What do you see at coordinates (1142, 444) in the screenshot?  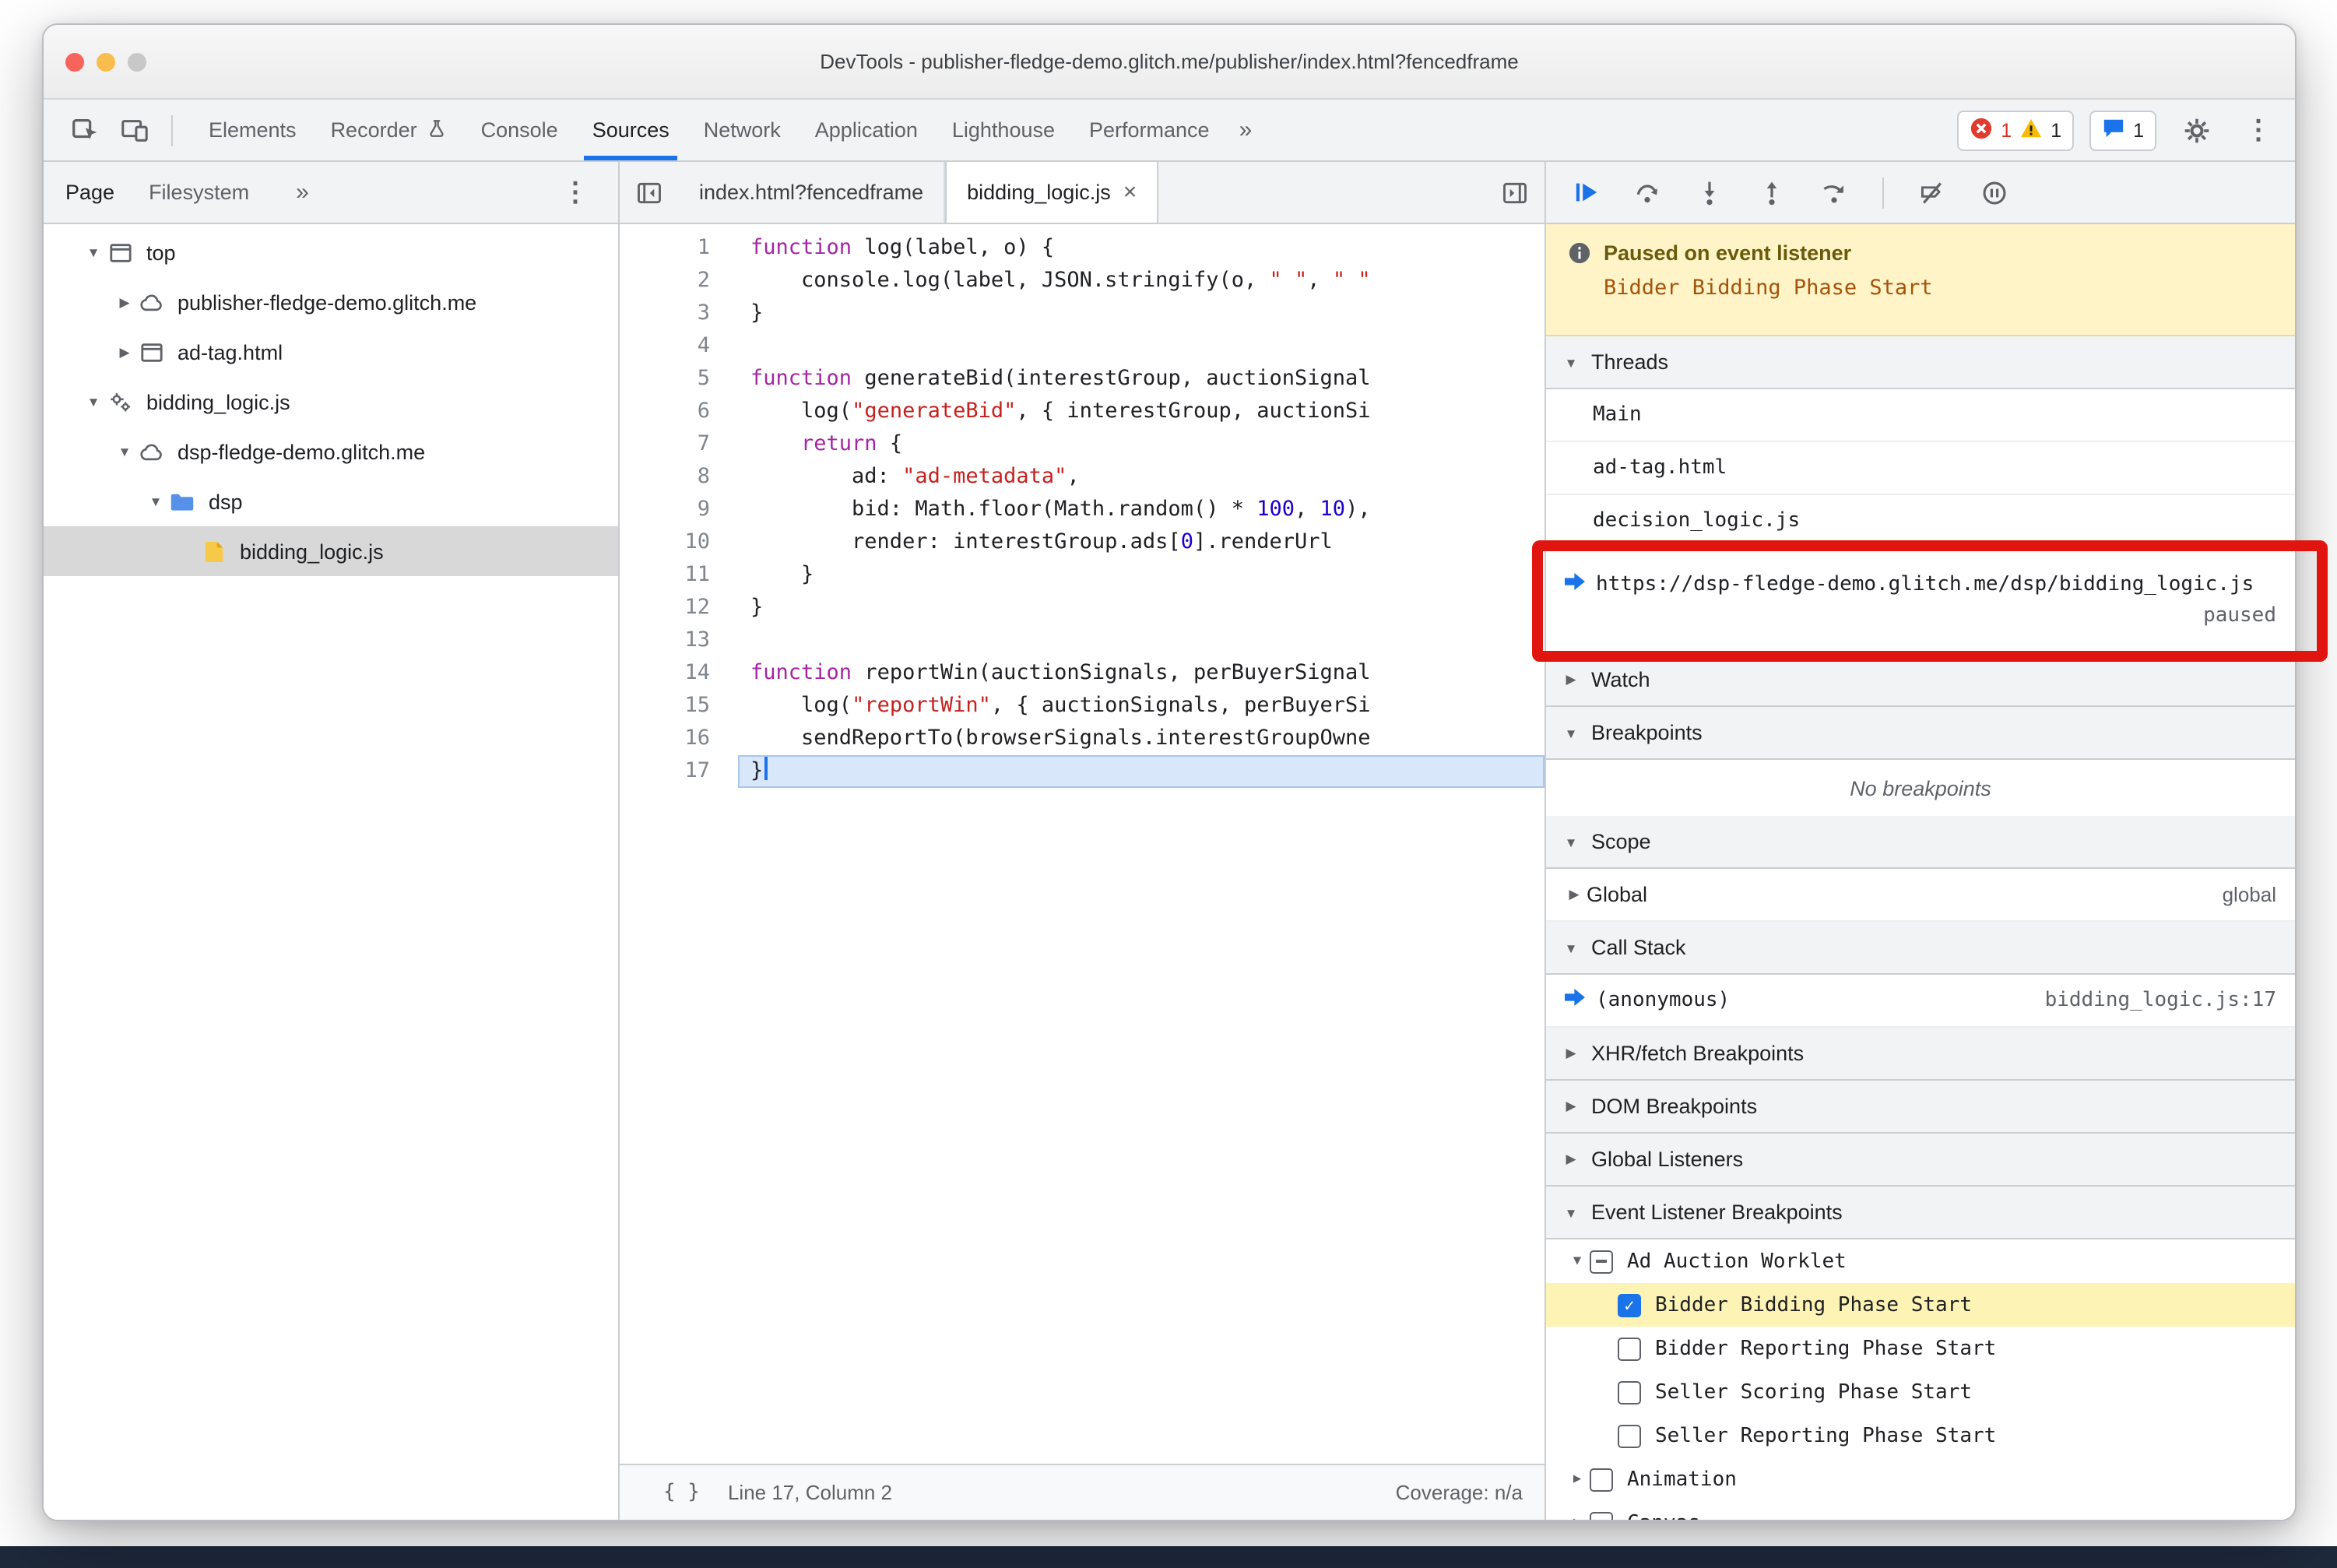 I see `code-line-7: return {` at bounding box center [1142, 444].